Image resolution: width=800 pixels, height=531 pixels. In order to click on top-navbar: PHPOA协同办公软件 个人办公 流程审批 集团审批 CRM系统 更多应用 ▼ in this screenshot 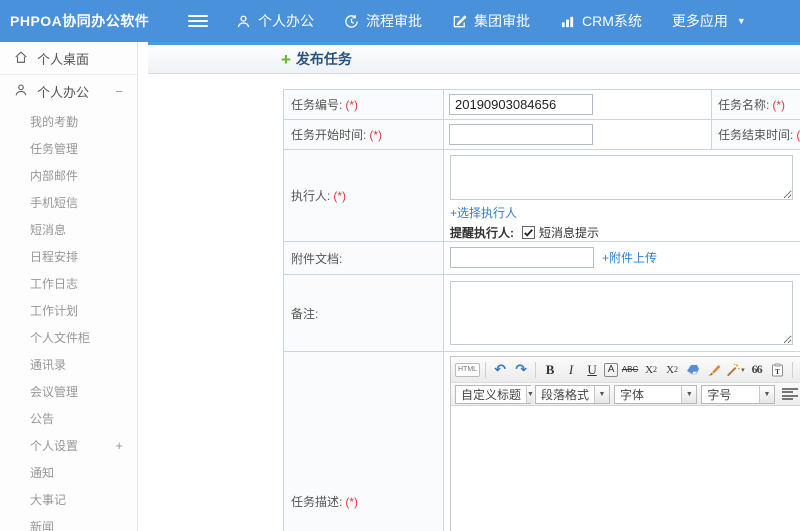, I will do `click(400, 21)`.